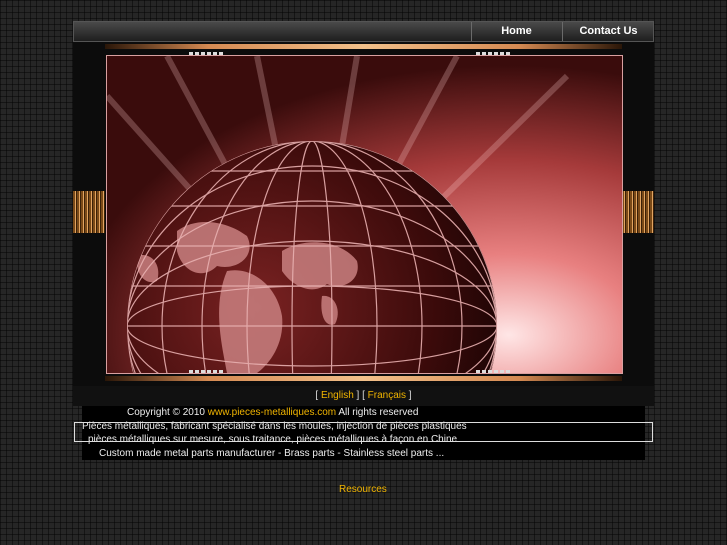  Describe the element at coordinates (409, 395) in the screenshot. I see `lang-bracket: ]` at that location.